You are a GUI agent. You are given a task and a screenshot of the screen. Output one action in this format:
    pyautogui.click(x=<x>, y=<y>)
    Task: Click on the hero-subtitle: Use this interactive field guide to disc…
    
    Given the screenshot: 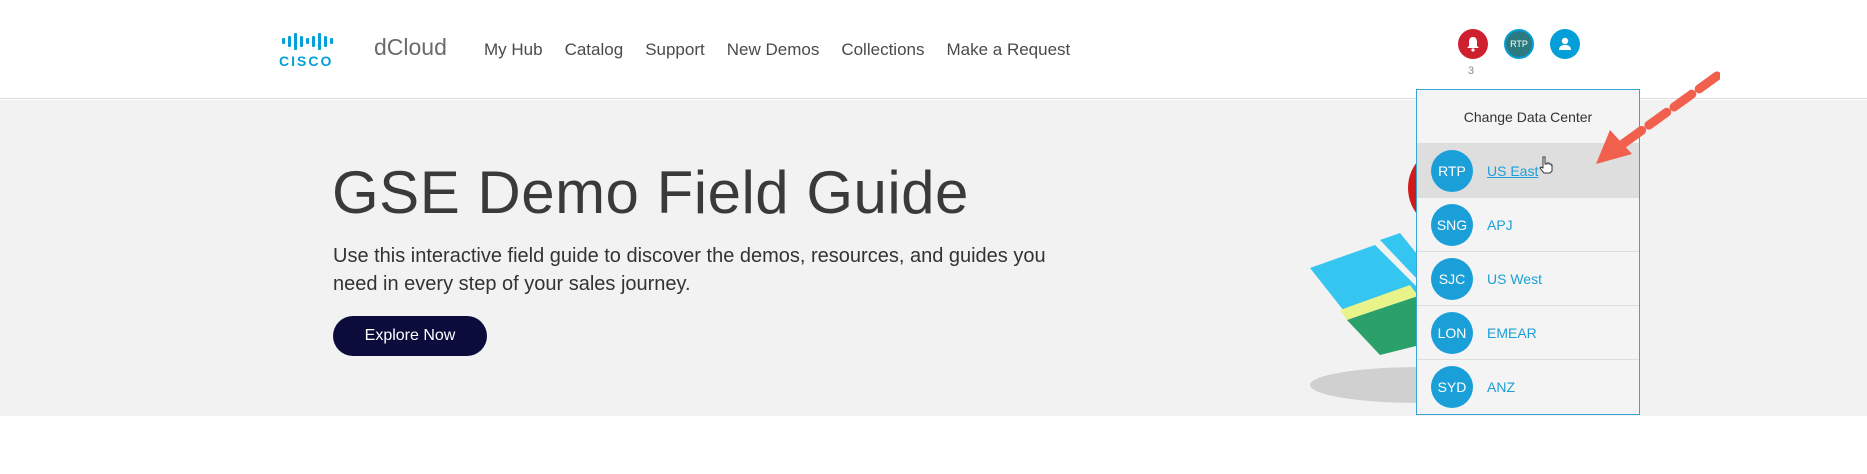 What is the action you would take?
    pyautogui.click(x=689, y=270)
    